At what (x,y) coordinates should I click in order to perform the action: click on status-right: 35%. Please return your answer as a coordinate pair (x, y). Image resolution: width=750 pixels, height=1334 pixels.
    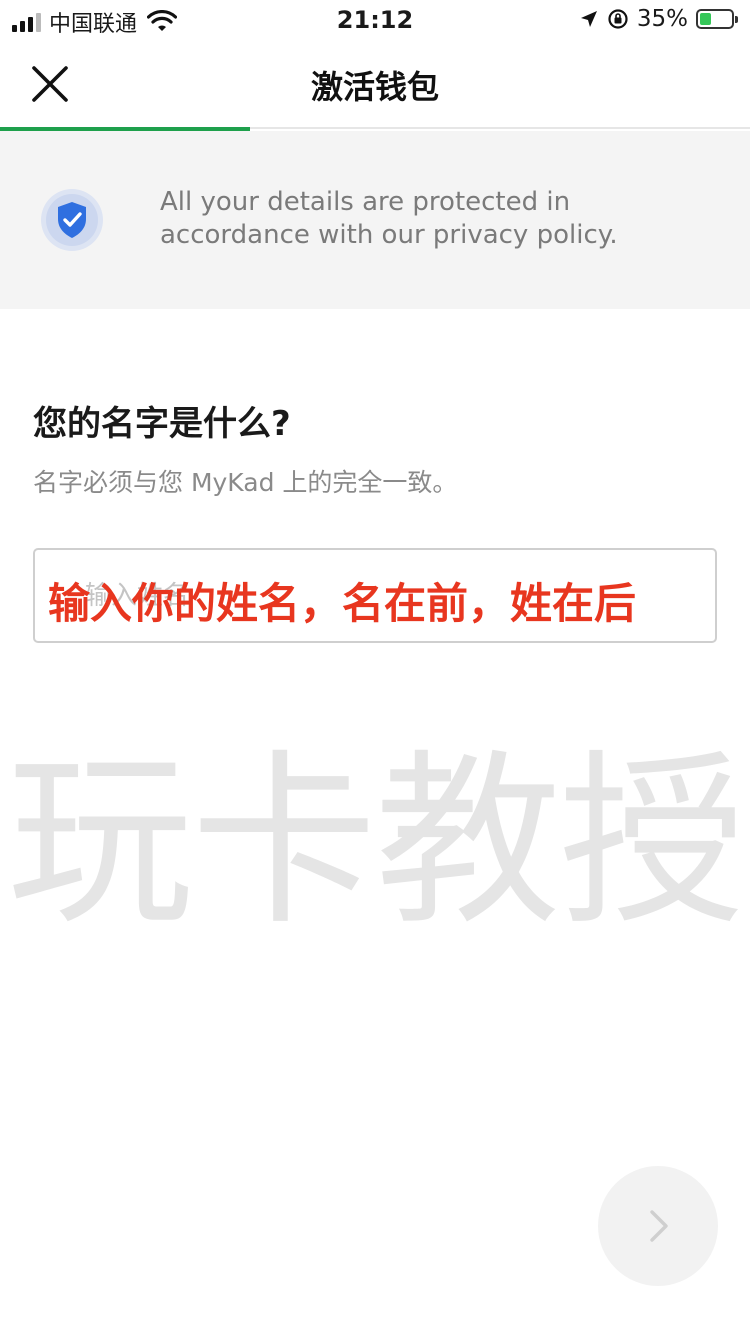
    Looking at the image, I should click on (658, 19).